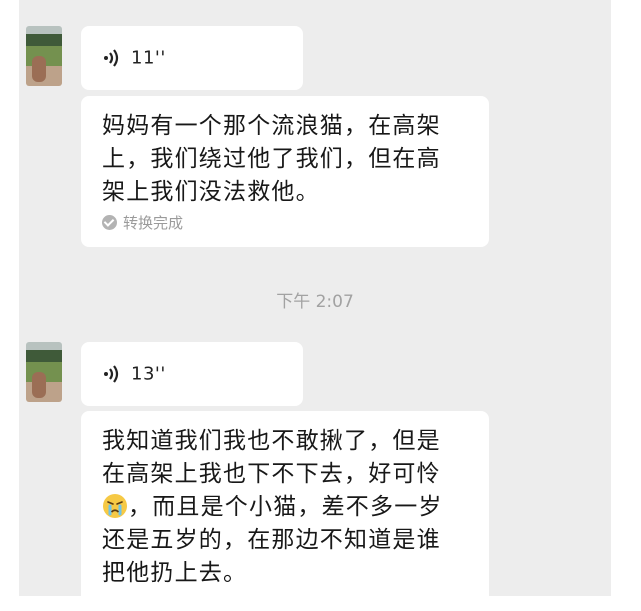 This screenshot has height=611, width=641. What do you see at coordinates (315, 302) in the screenshot?
I see `timestamp: 下午 2:07` at bounding box center [315, 302].